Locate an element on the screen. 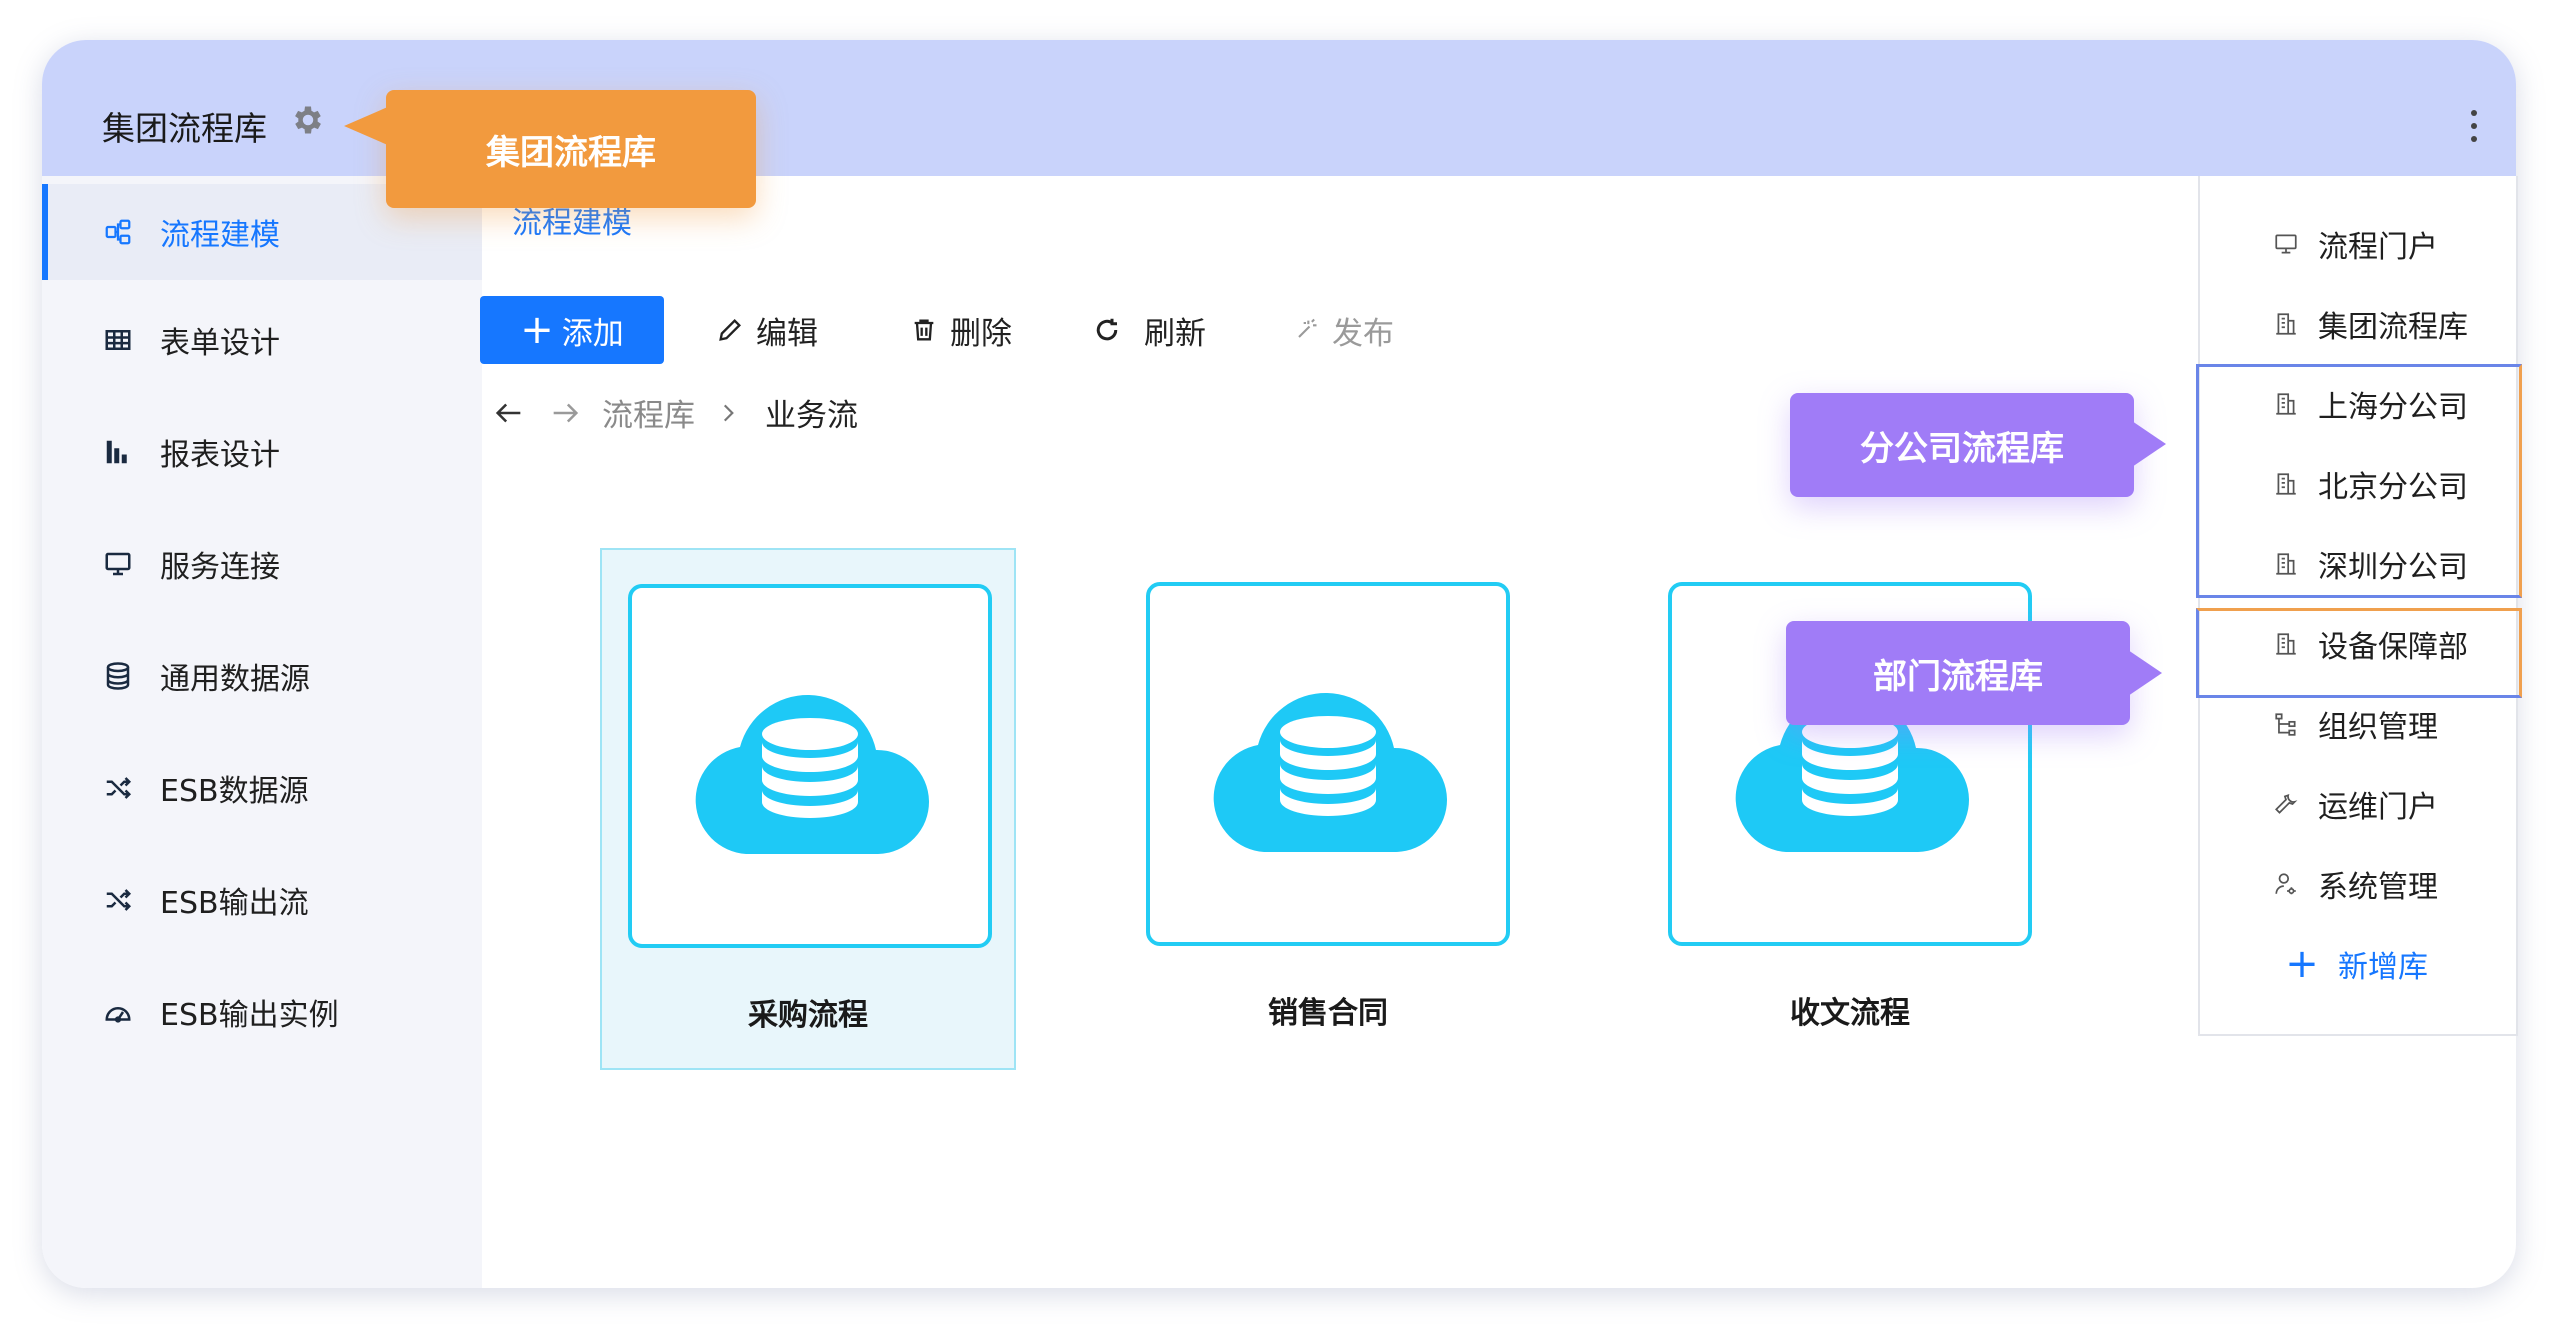  menu-item-label: 组织管理 is located at coordinates (2378, 727).